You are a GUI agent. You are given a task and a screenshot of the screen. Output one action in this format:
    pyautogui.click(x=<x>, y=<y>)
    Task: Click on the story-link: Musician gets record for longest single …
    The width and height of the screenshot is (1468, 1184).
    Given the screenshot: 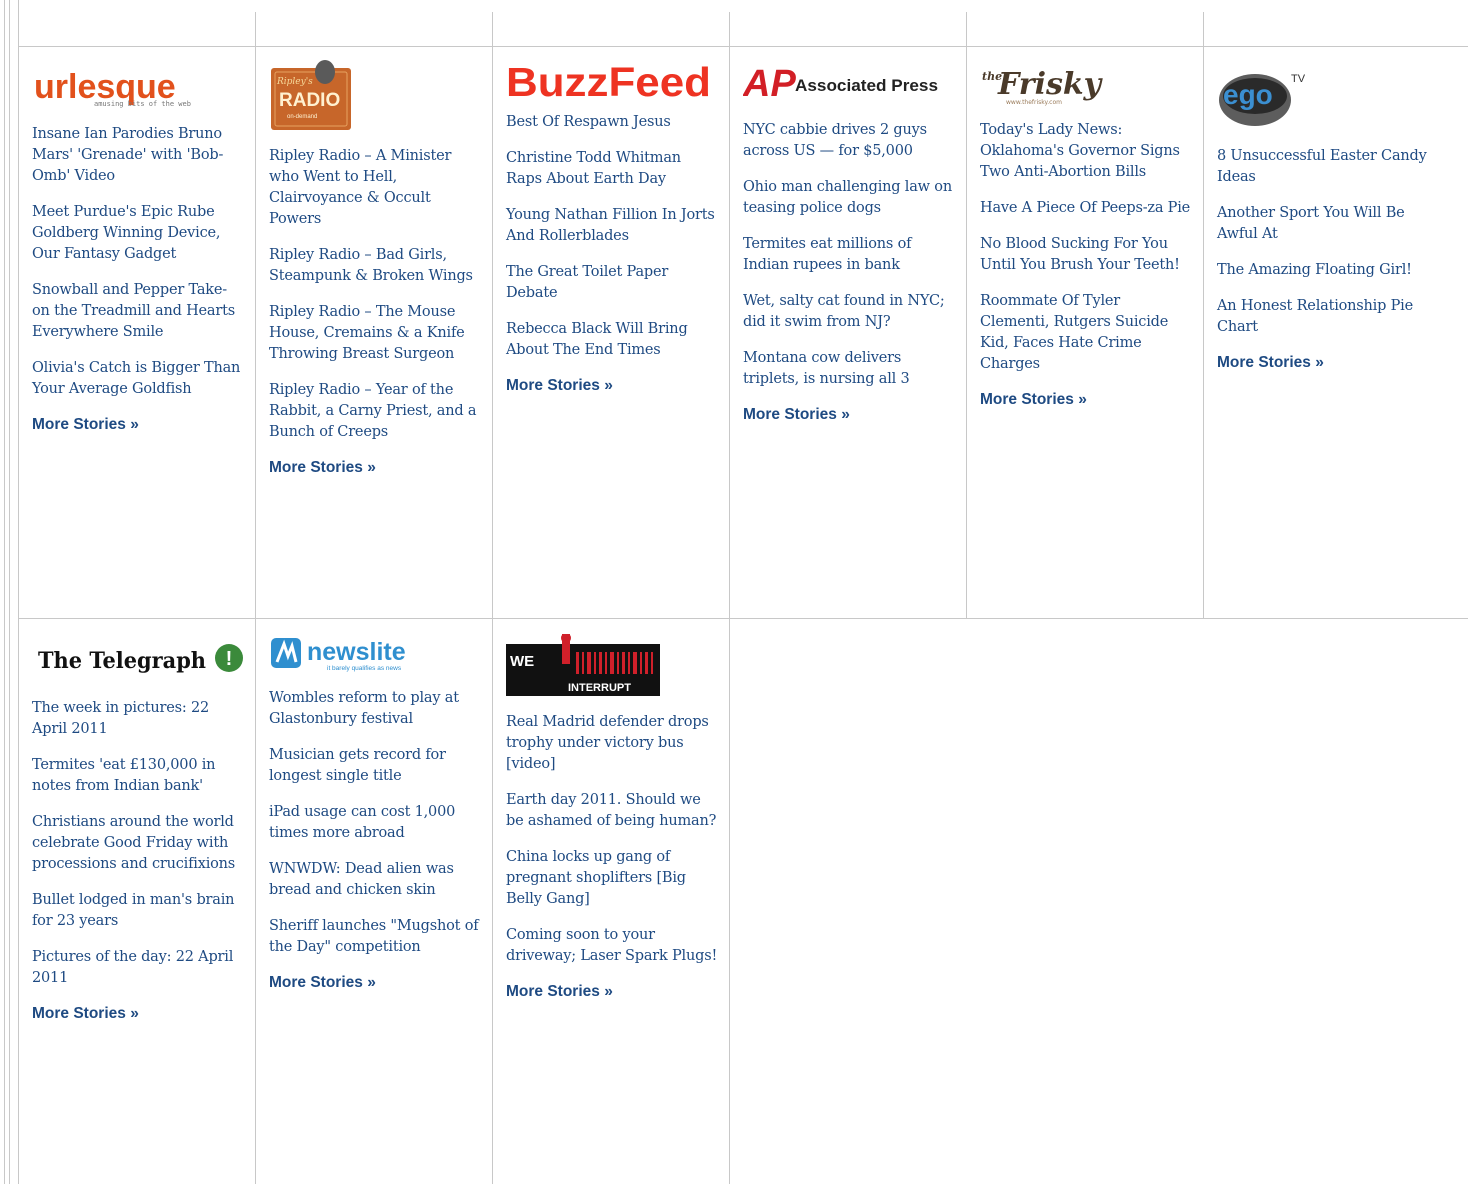 What is the action you would take?
    pyautogui.click(x=375, y=766)
    